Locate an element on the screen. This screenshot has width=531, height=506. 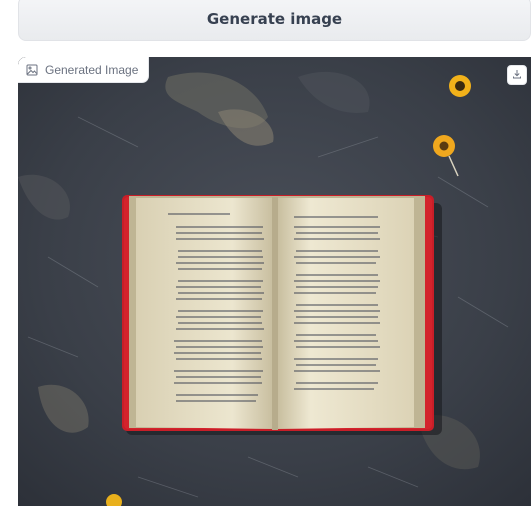
image-label: Generated Image is located at coordinates (84, 70).